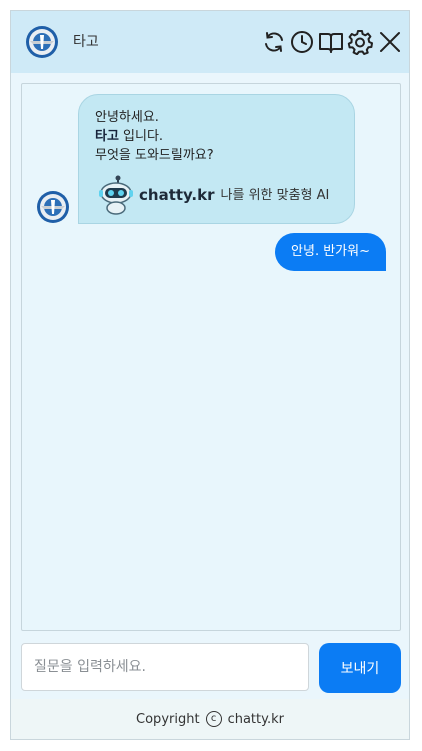 This screenshot has width=422, height=751. What do you see at coordinates (177, 194) in the screenshot?
I see `brand-name: chatty.kr` at bounding box center [177, 194].